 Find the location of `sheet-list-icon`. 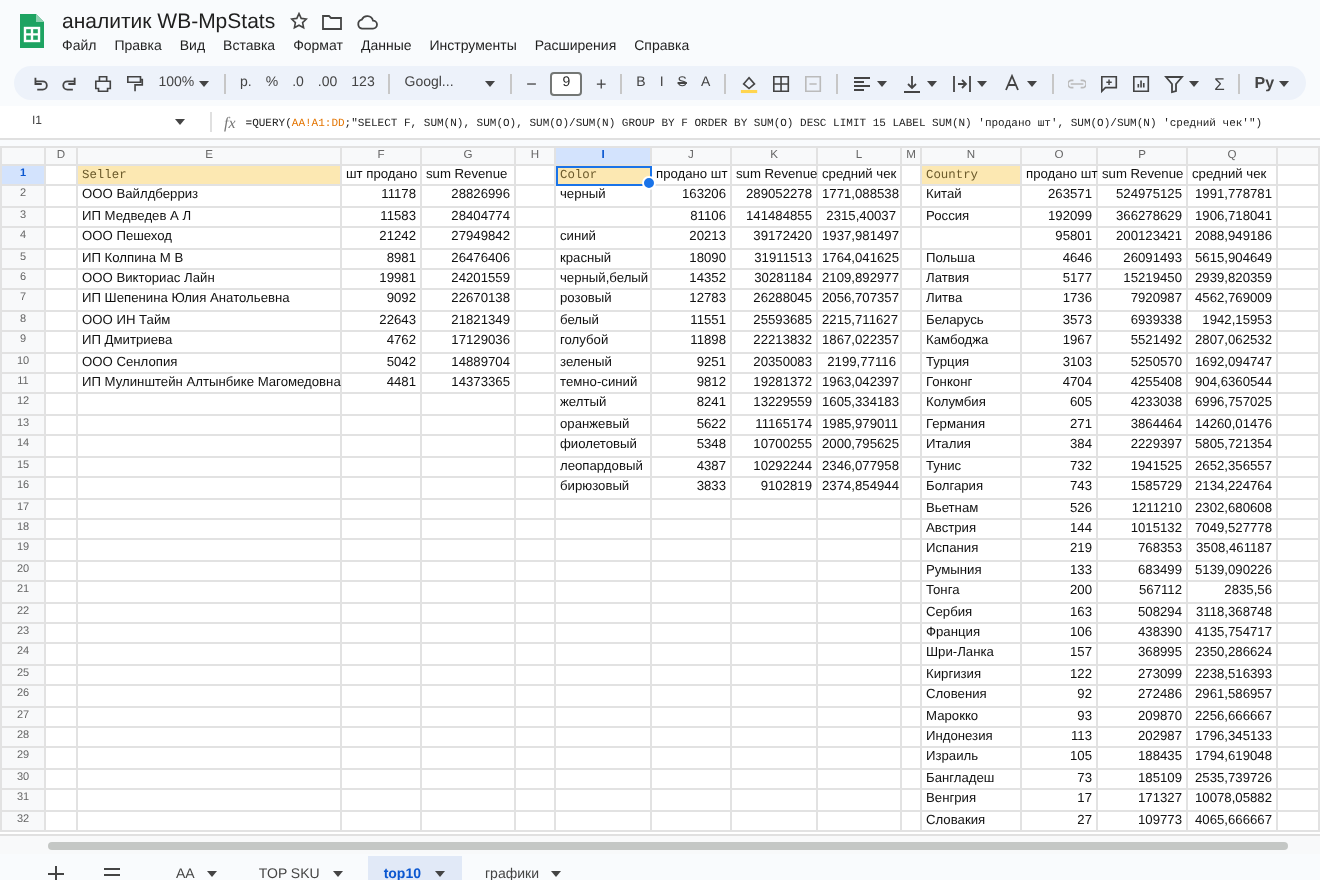

sheet-list-icon is located at coordinates (112, 873).